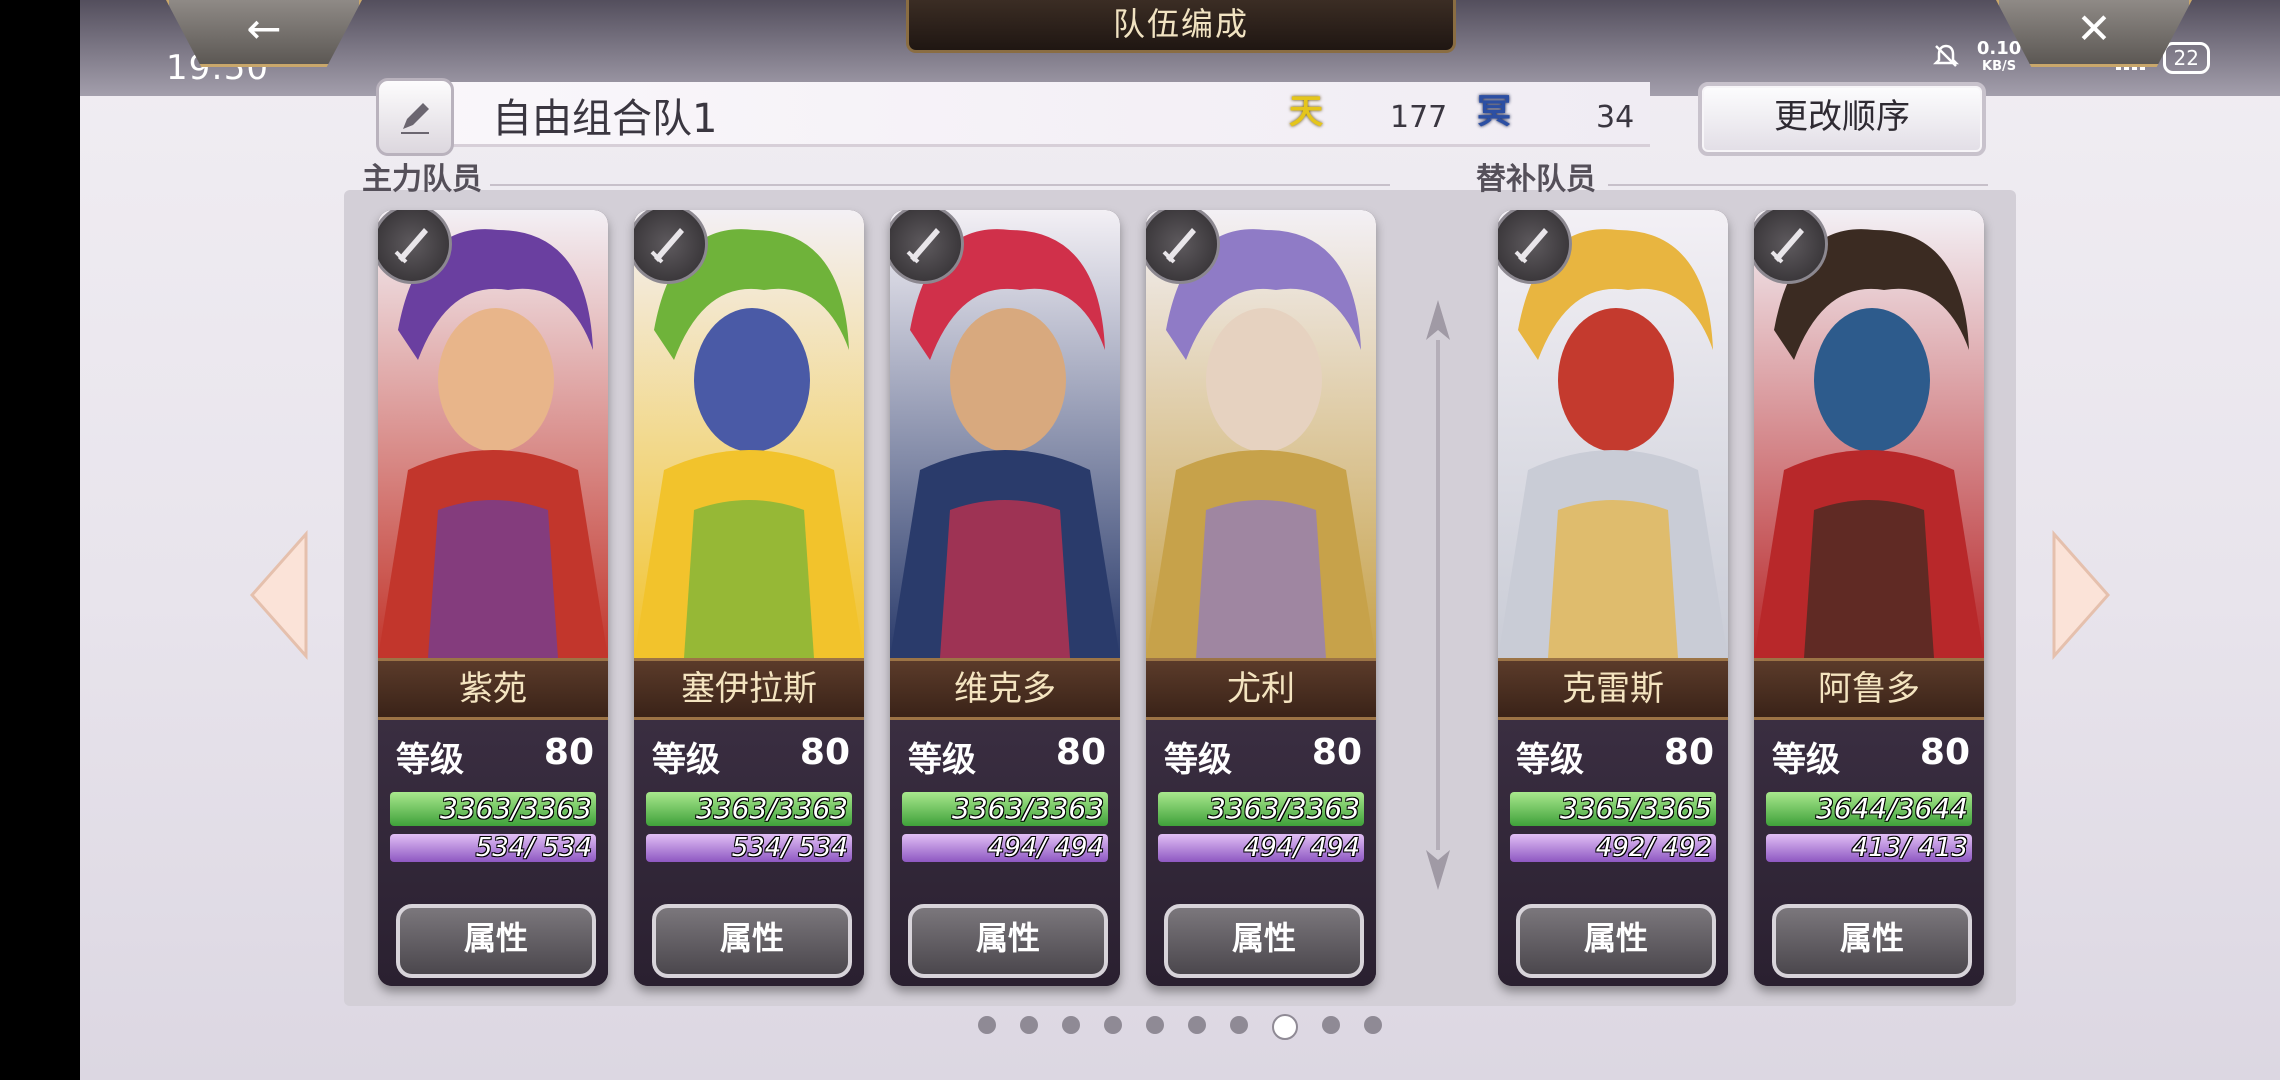 The image size is (2280, 1080). I want to click on reserve-section-line, so click(1798, 185).